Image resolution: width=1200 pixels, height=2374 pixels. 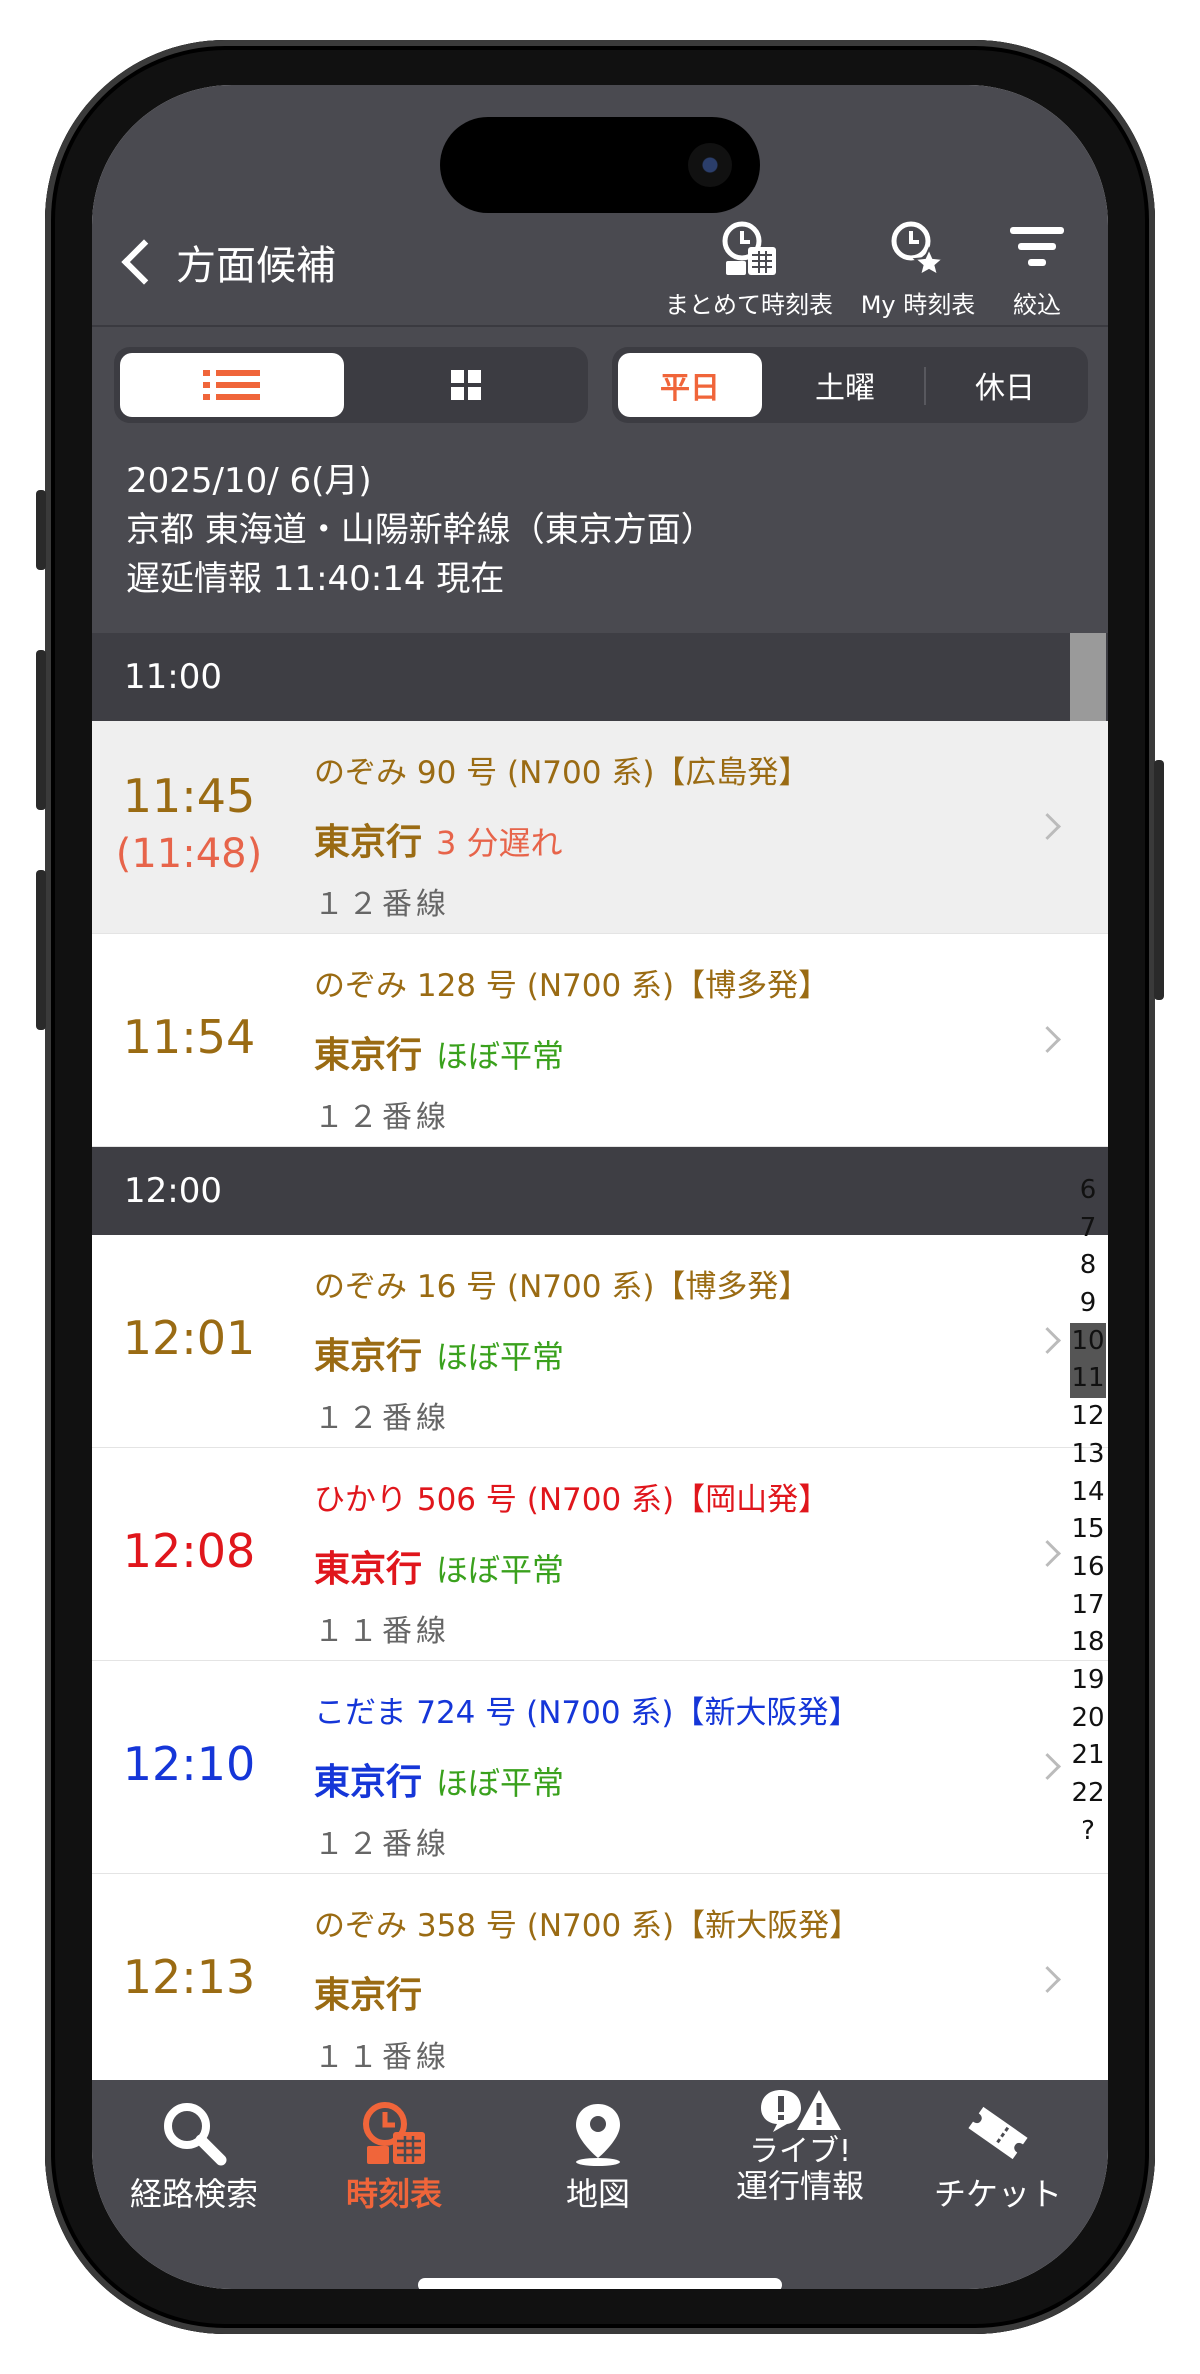 I want to click on tab-weekday: 平日, so click(x=690, y=385).